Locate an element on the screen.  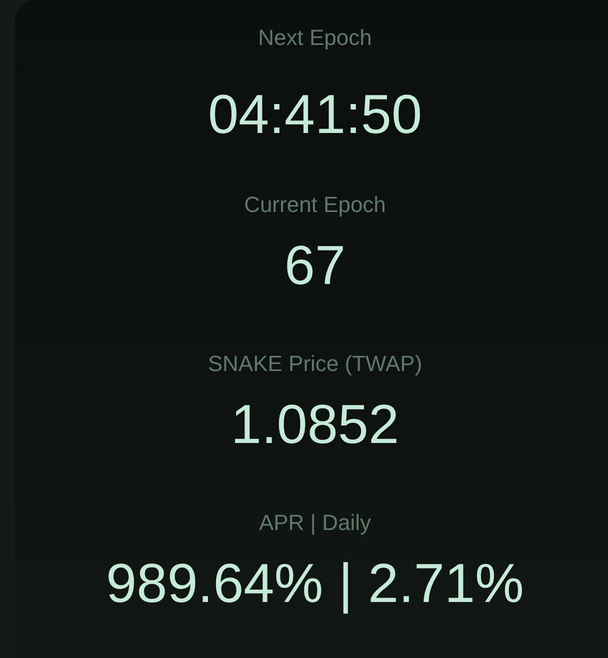
stat-label: APR | Daily is located at coordinates (315, 523).